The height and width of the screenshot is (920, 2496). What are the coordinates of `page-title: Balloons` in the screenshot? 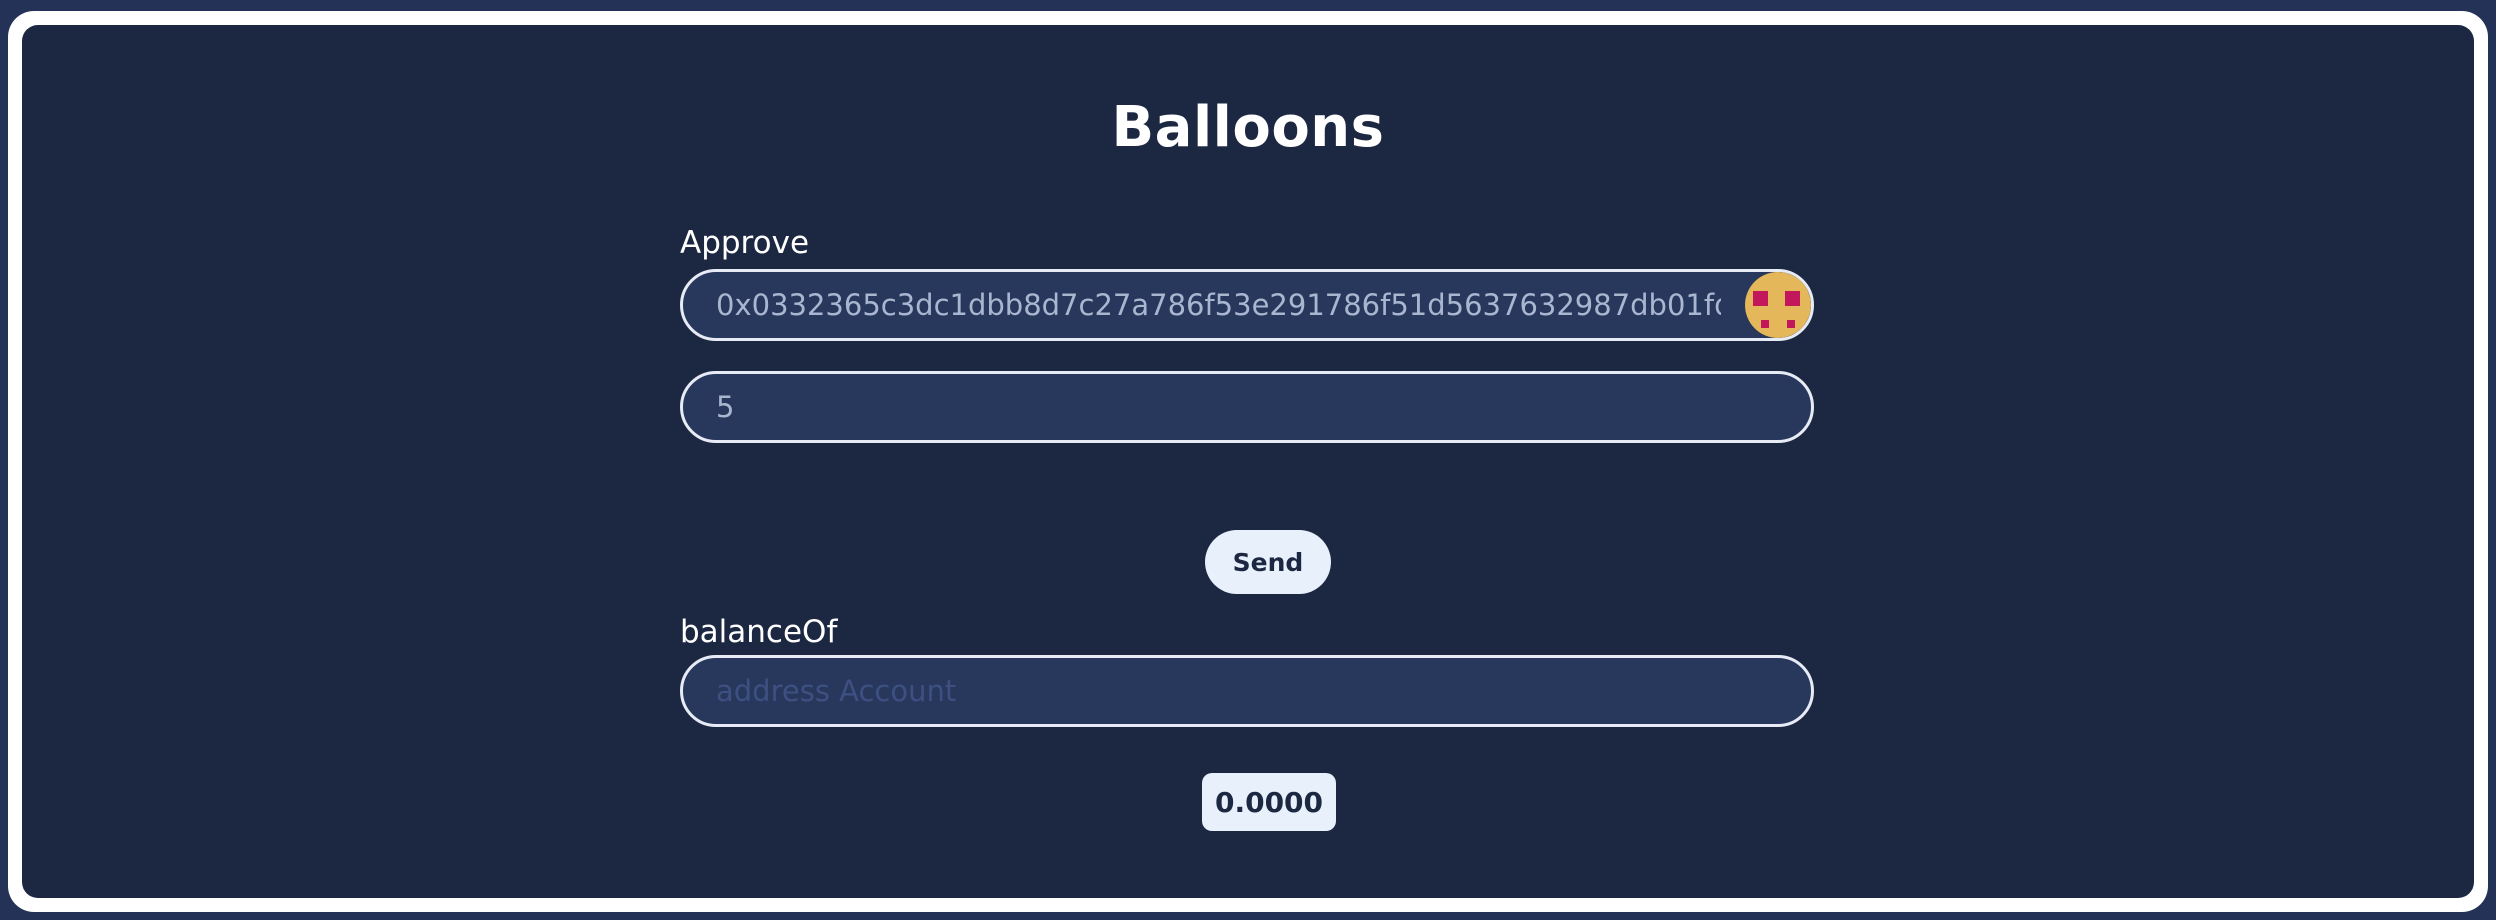 It's located at (1248, 127).